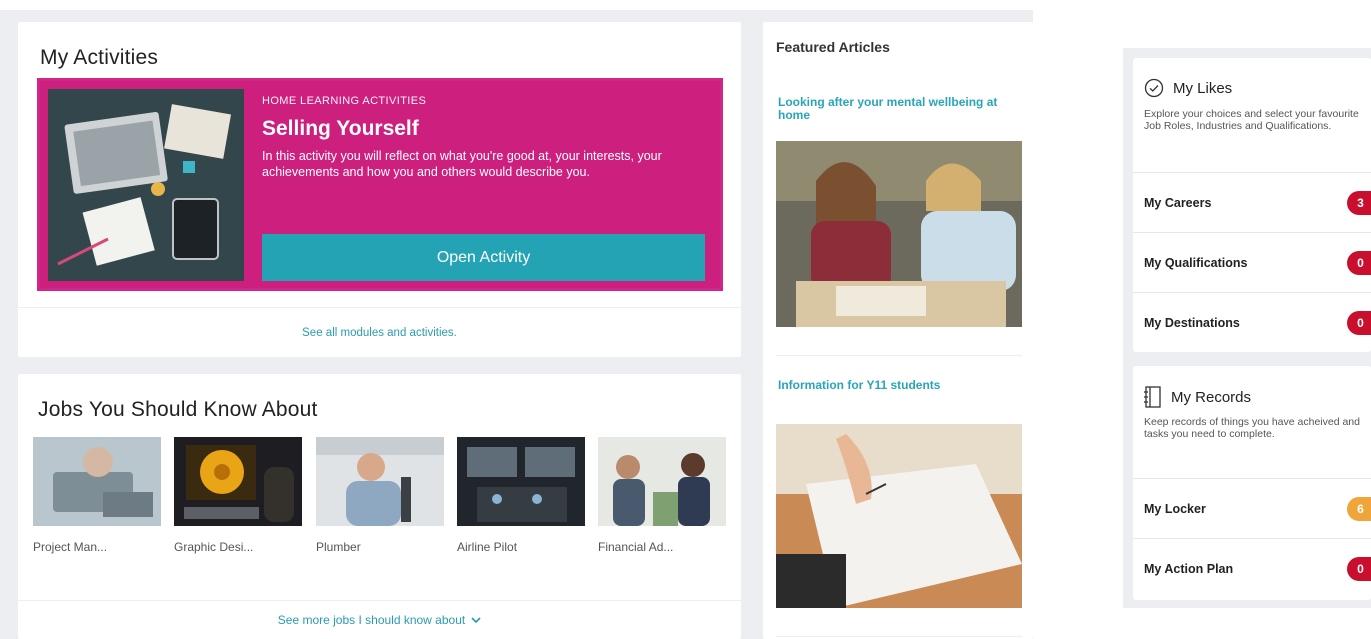  What do you see at coordinates (338, 547) in the screenshot?
I see `job-label: Plumber` at bounding box center [338, 547].